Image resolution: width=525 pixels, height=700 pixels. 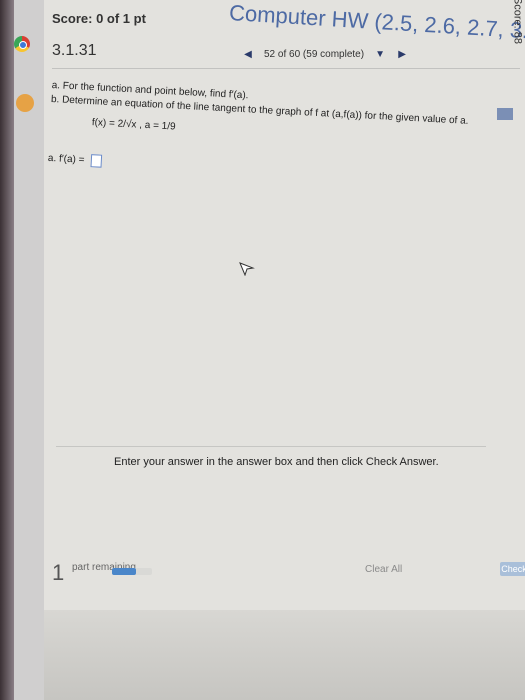 I want to click on check-answer-button: Check, so click(x=512, y=569).